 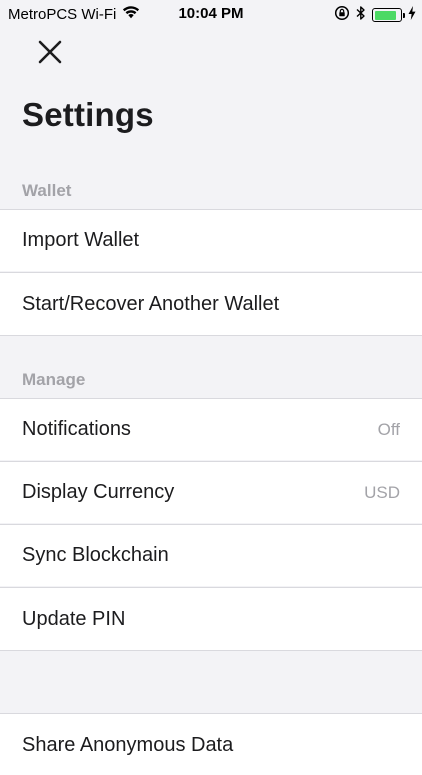 I want to click on battery-level-fill, so click(x=385, y=15).